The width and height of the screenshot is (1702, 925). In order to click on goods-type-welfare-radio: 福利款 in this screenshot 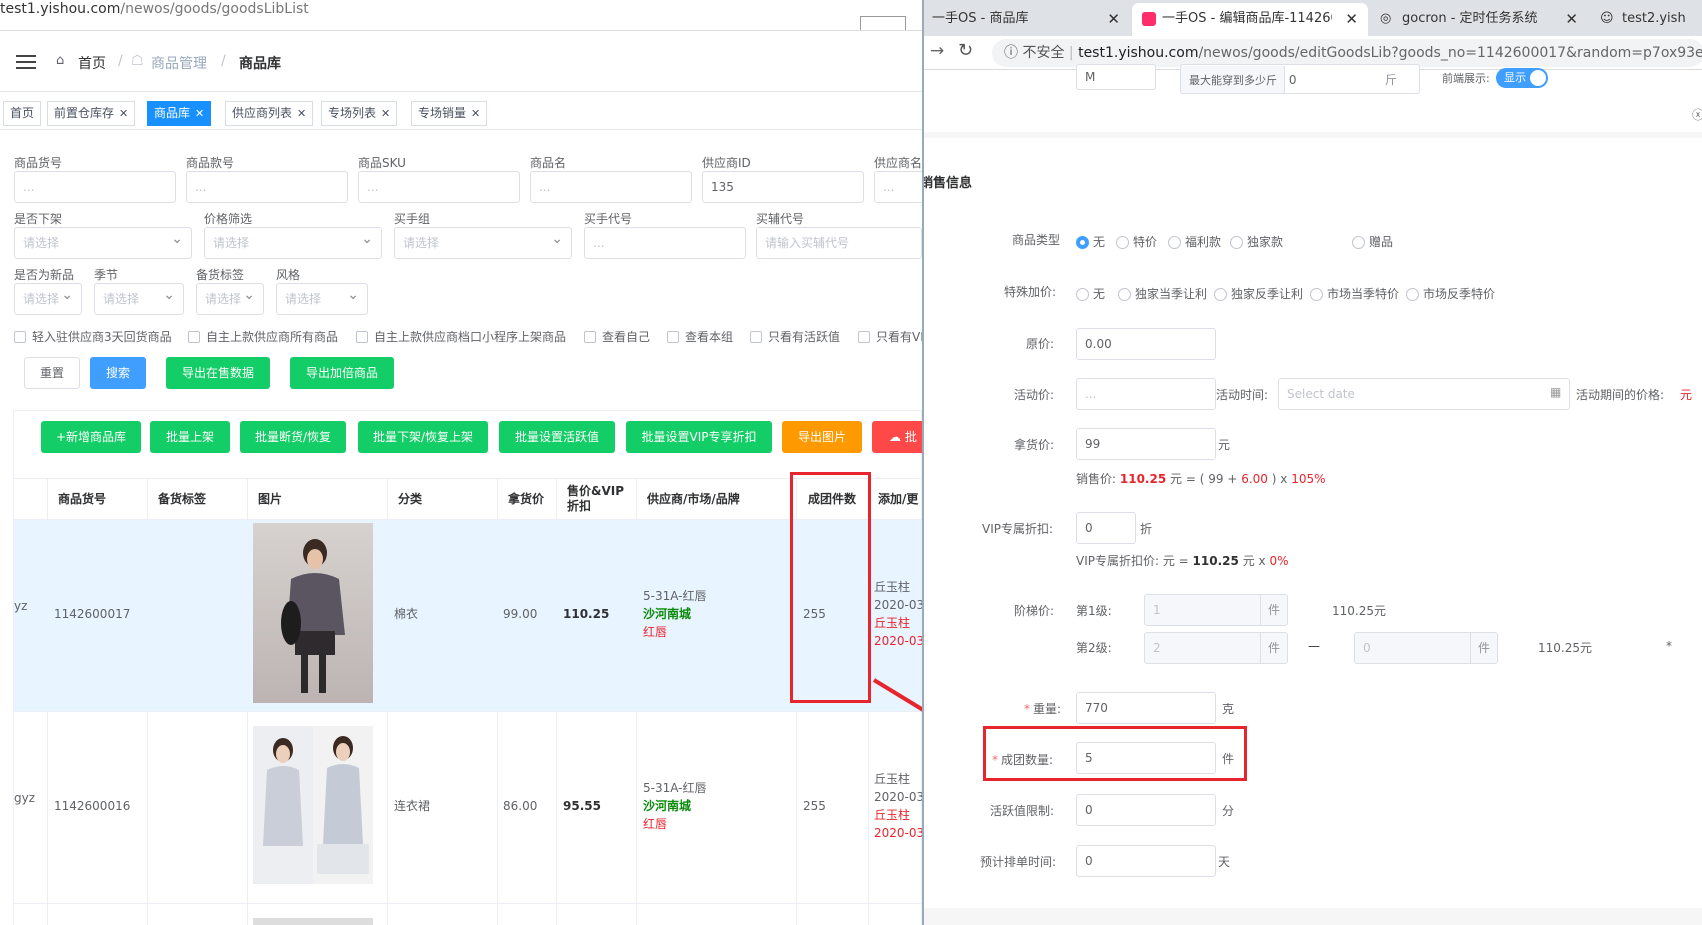, I will do `click(1194, 241)`.